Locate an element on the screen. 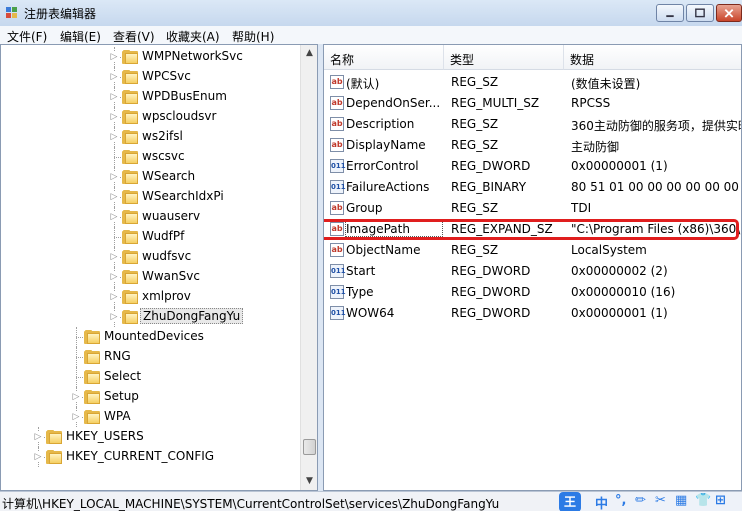 This screenshot has width=742, height=511. column-header-data: 数据 is located at coordinates (652, 57).